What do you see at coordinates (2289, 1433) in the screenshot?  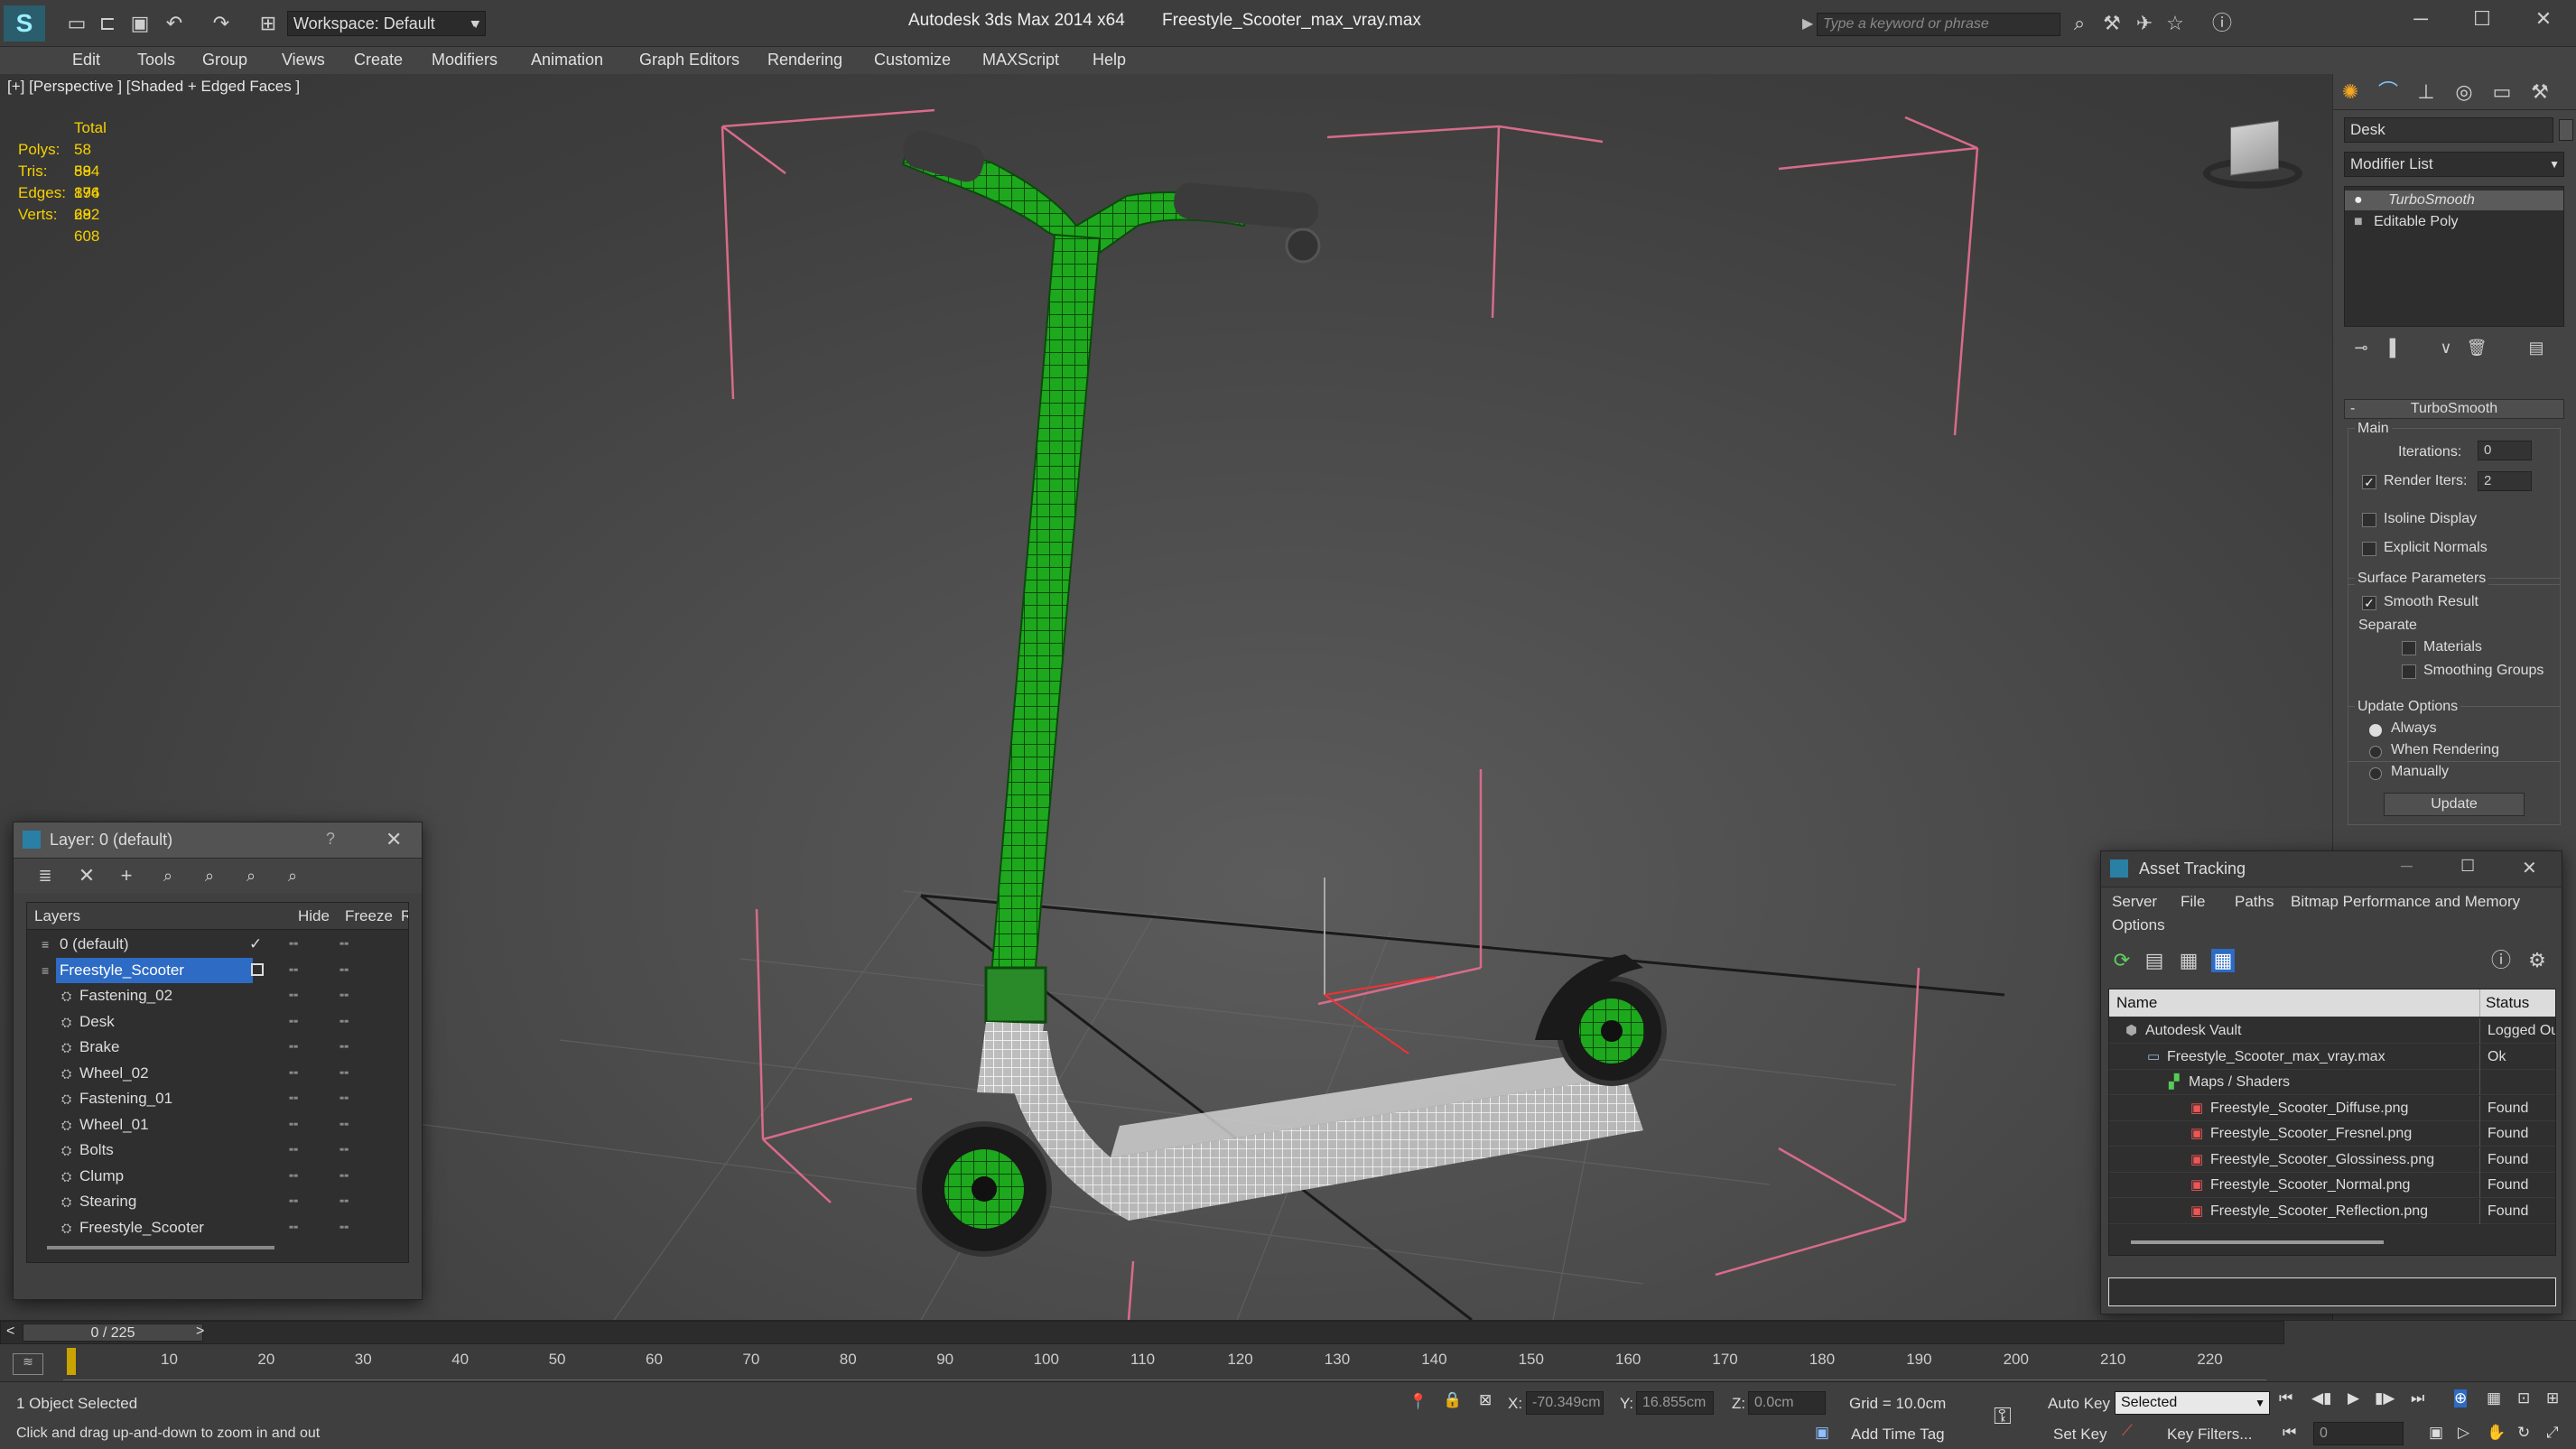 I see `key-mode-toggle-icon: ⏮` at bounding box center [2289, 1433].